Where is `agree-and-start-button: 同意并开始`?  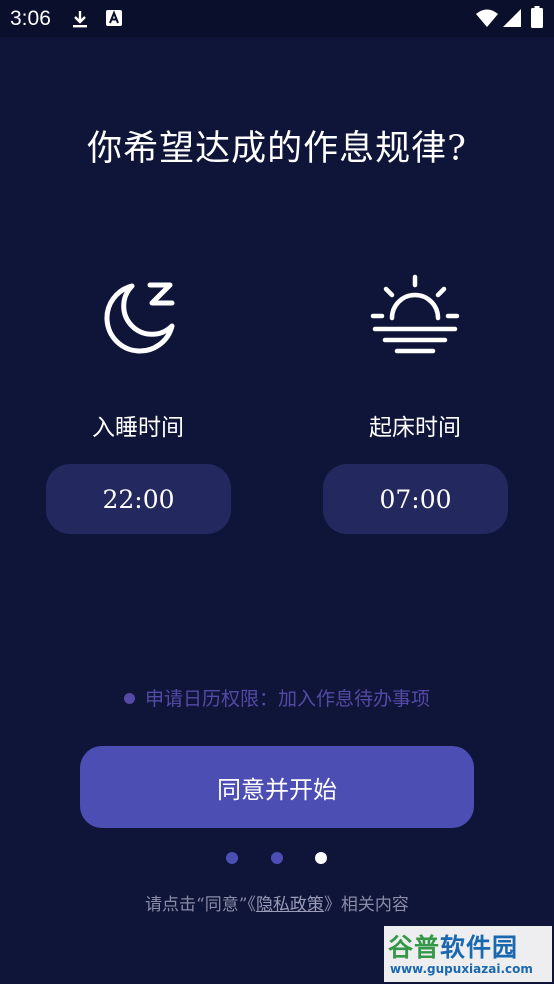
agree-and-start-button: 同意并开始 is located at coordinates (277, 787).